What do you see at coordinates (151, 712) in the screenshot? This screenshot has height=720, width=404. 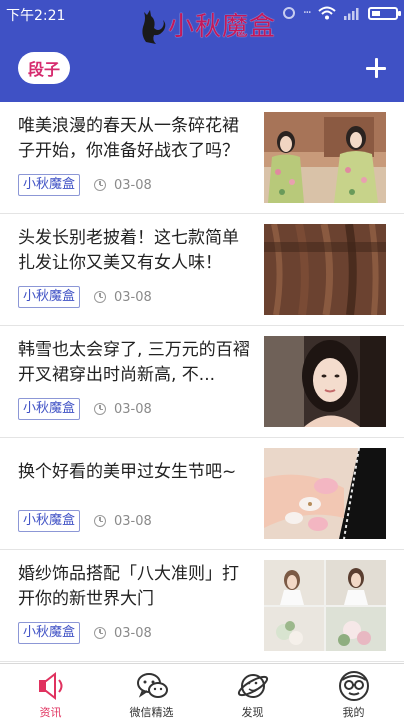 I see `nav-label: 微信精选` at bounding box center [151, 712].